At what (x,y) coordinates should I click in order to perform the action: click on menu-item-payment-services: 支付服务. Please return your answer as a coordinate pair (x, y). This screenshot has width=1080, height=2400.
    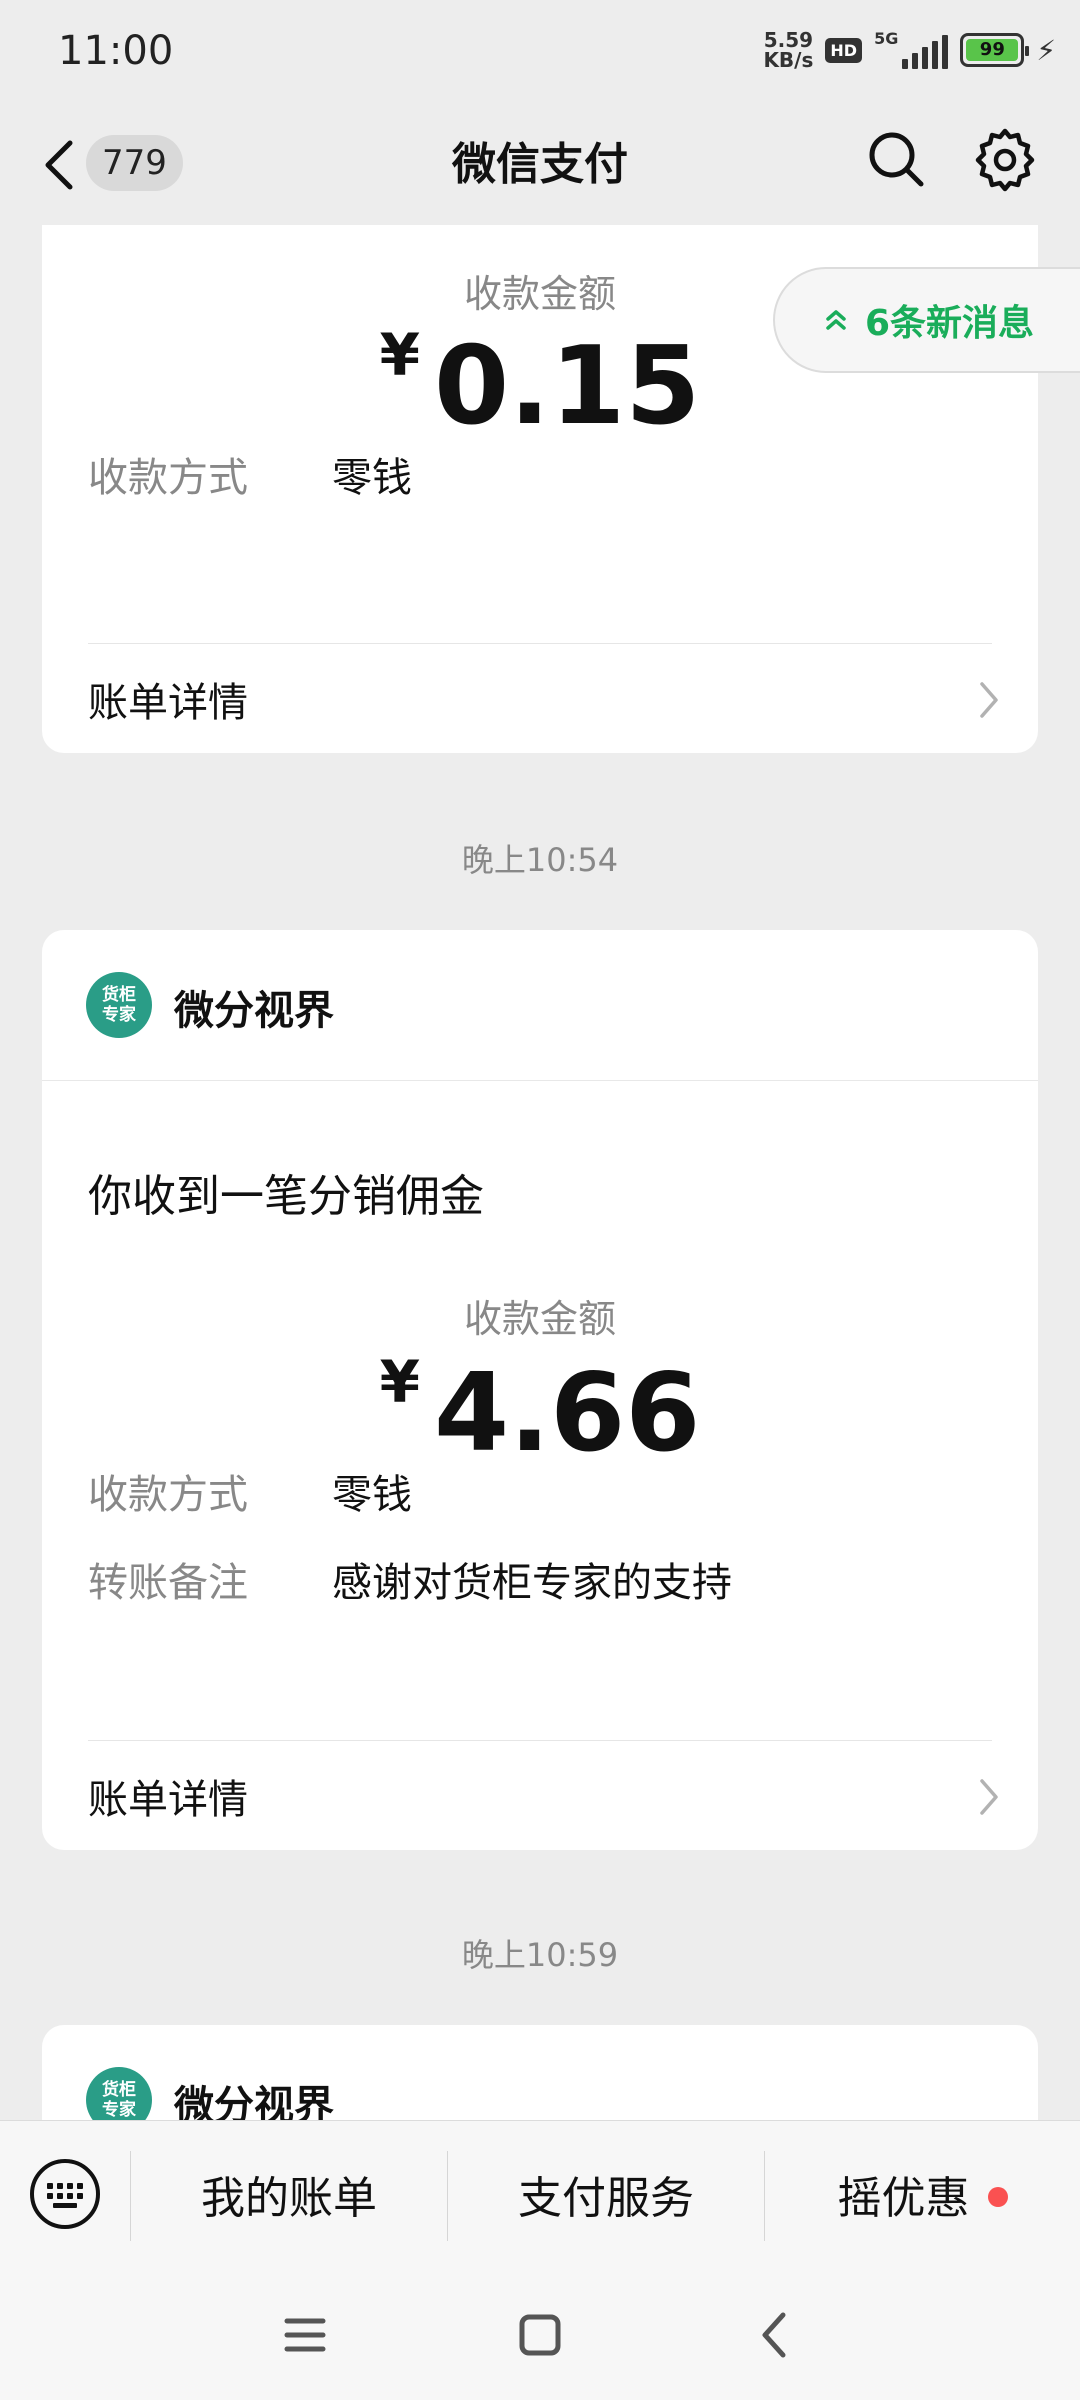
    Looking at the image, I should click on (606, 2198).